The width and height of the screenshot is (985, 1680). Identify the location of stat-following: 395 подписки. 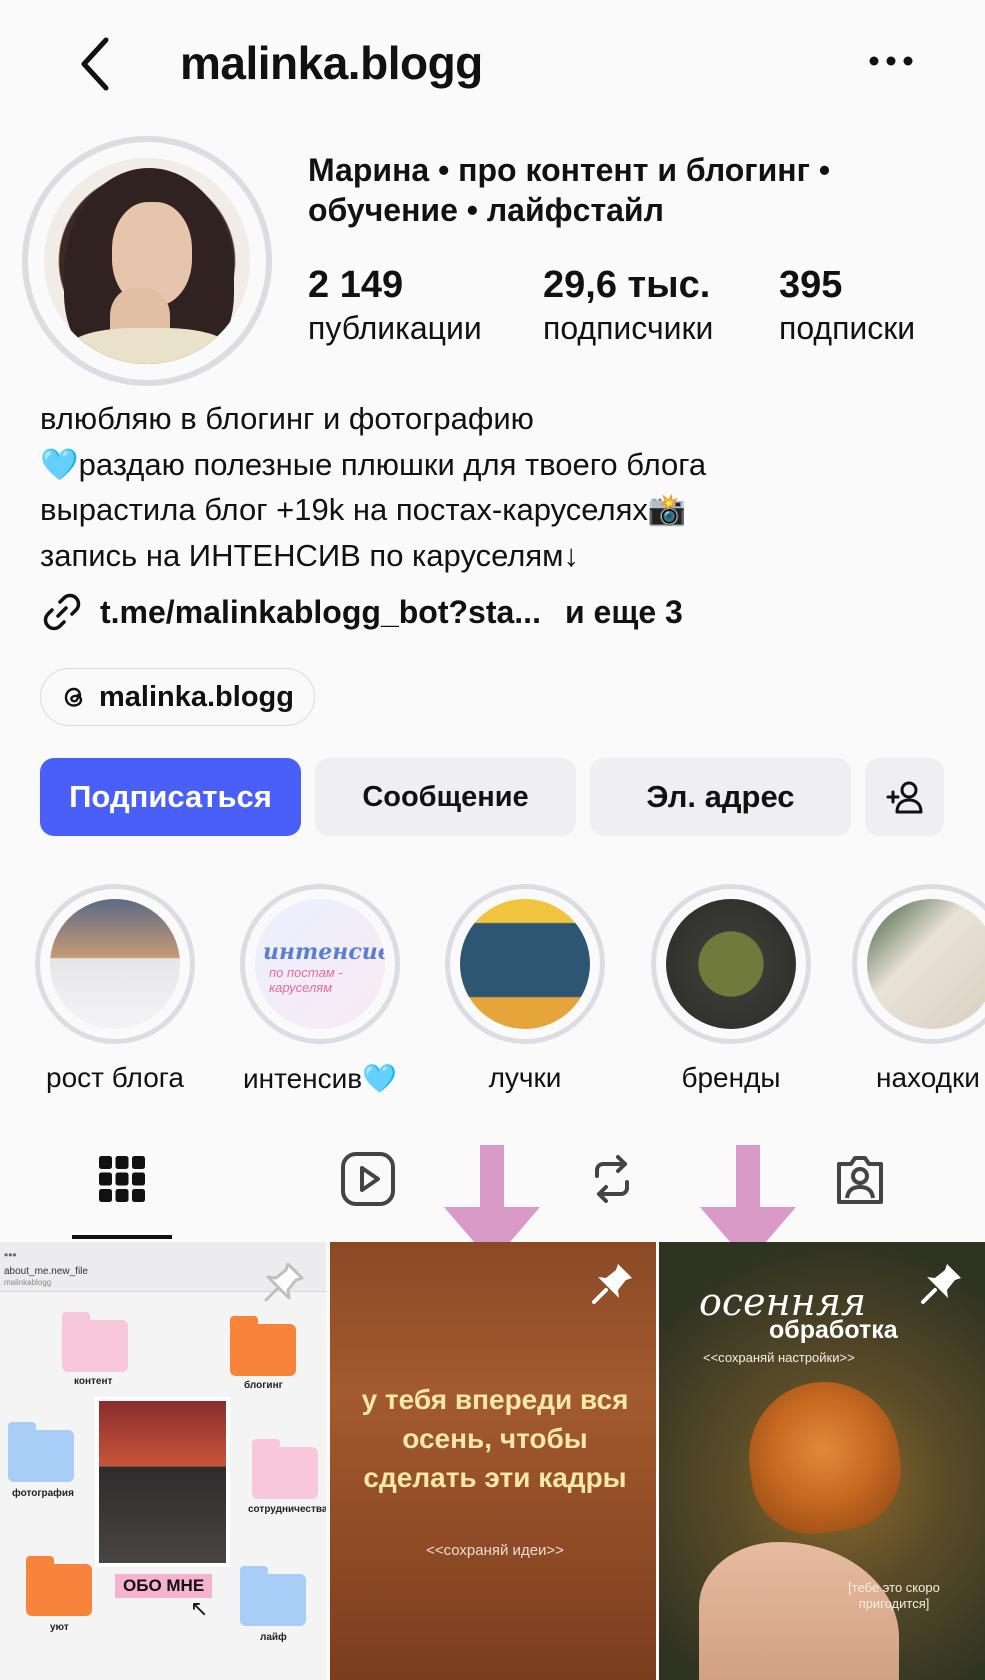
(847, 305).